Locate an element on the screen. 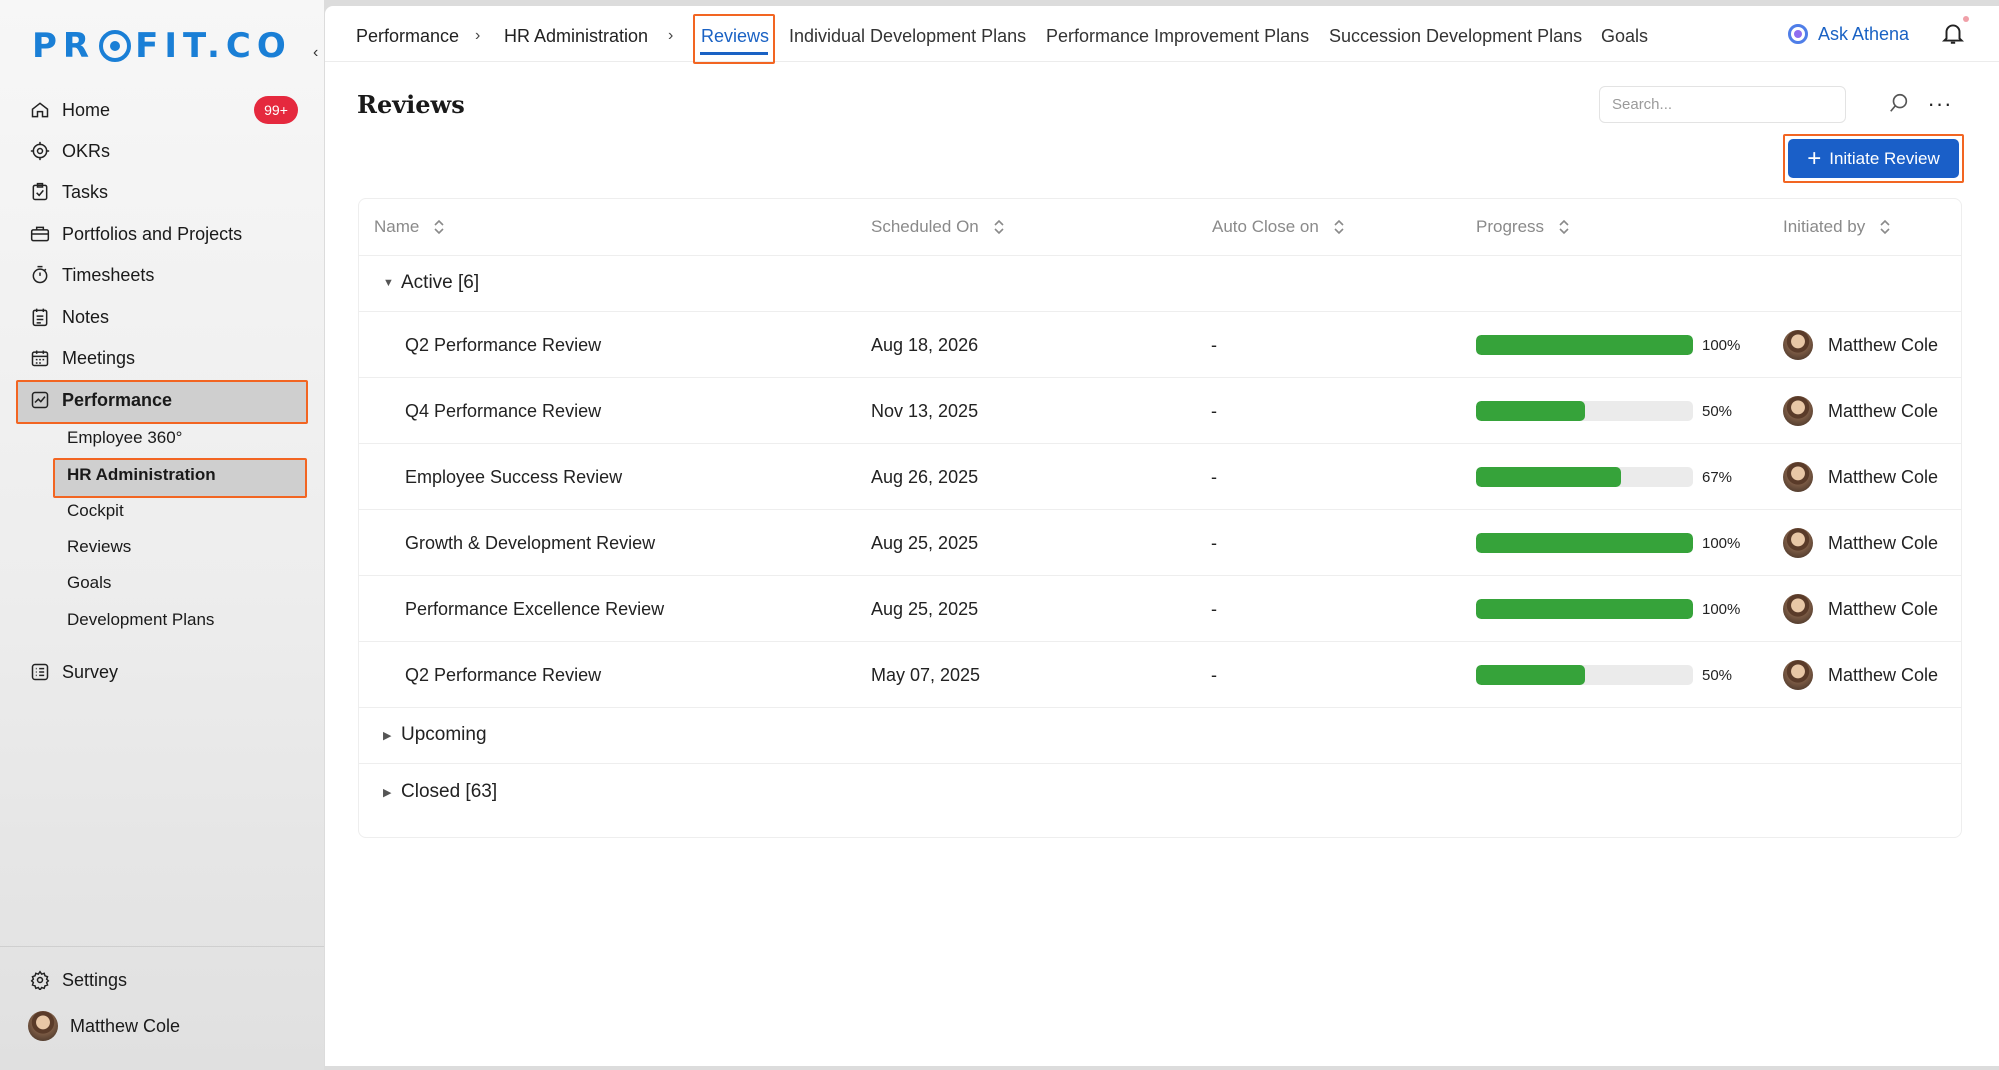 The image size is (1999, 1070). column-header-scheduled-on: Scheduled On is located at coordinates (938, 227).